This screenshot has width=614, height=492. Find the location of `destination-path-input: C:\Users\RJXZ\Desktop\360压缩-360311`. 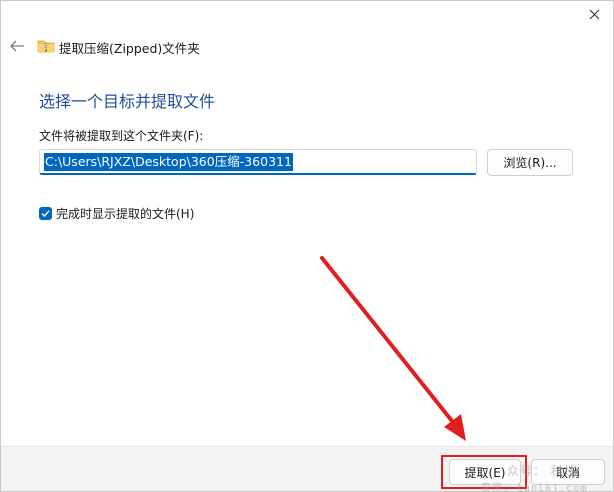

destination-path-input: C:\Users\RJXZ\Desktop\360压缩-360311 is located at coordinates (258, 162).